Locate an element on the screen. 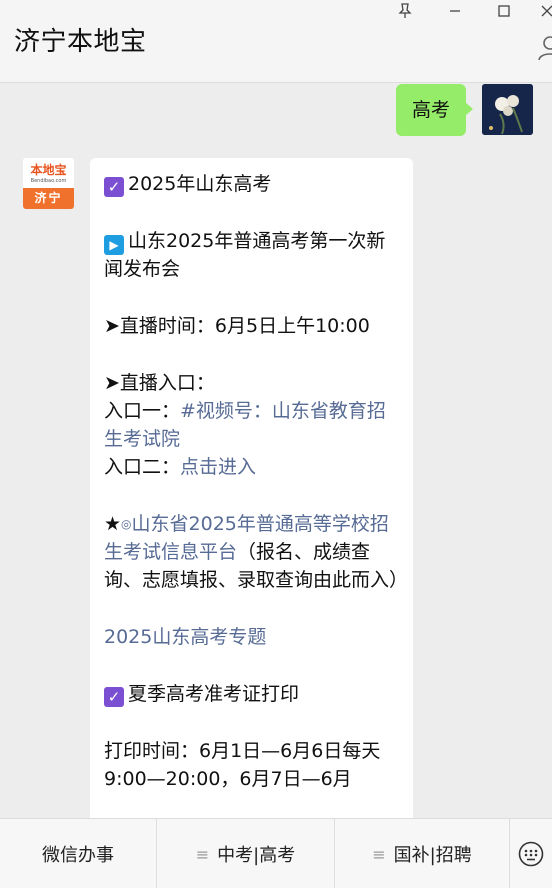 The height and width of the screenshot is (888, 552). title-bar: 济宁本地宝 is located at coordinates (276, 41).